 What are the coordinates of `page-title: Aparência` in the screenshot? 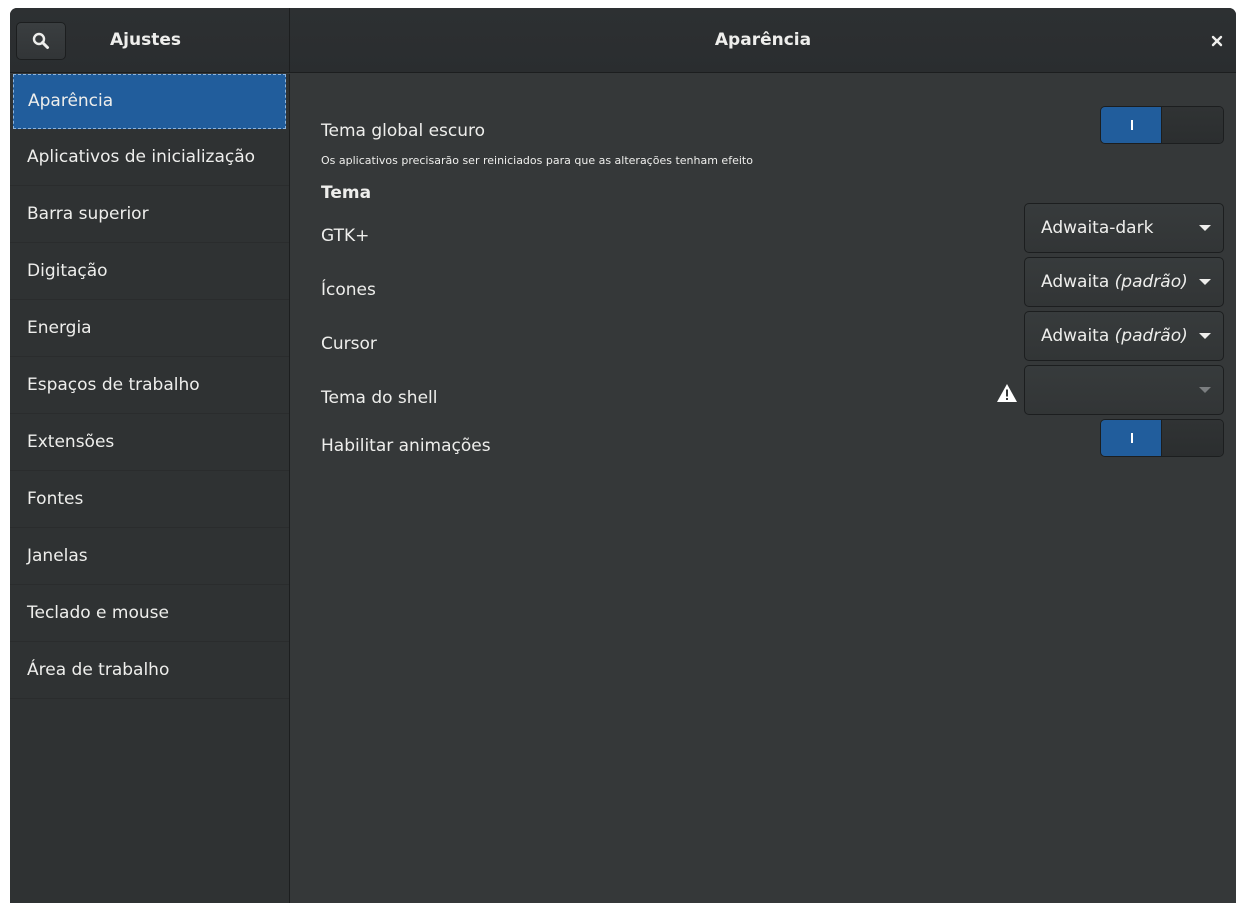 It's located at (763, 40).